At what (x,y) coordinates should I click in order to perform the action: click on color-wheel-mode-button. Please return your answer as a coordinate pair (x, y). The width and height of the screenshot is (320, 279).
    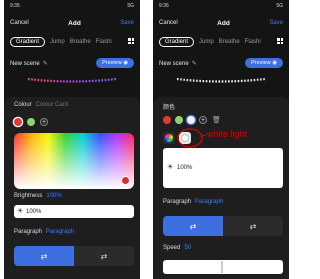
    Looking at the image, I should click on (169, 138).